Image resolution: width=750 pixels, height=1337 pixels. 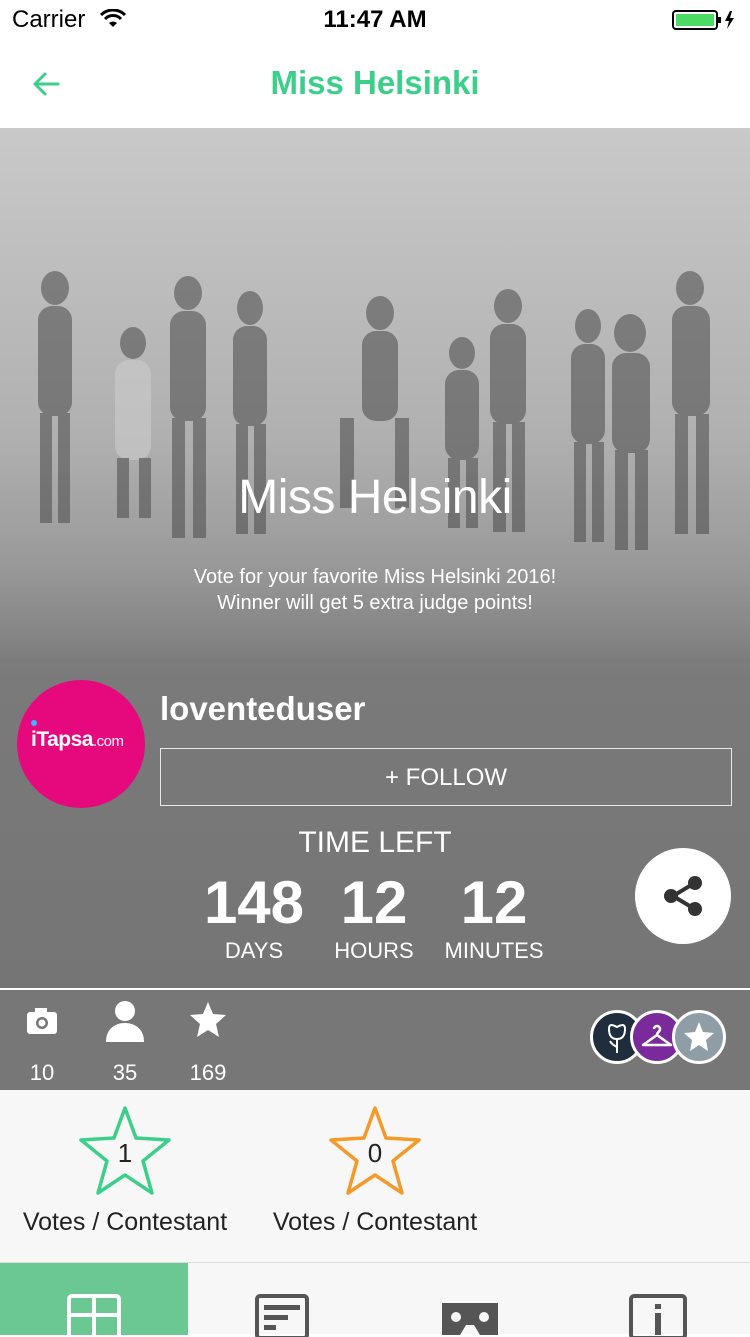 What do you see at coordinates (108, 741) in the screenshot?
I see `organizer-logo-suffix: .com` at bounding box center [108, 741].